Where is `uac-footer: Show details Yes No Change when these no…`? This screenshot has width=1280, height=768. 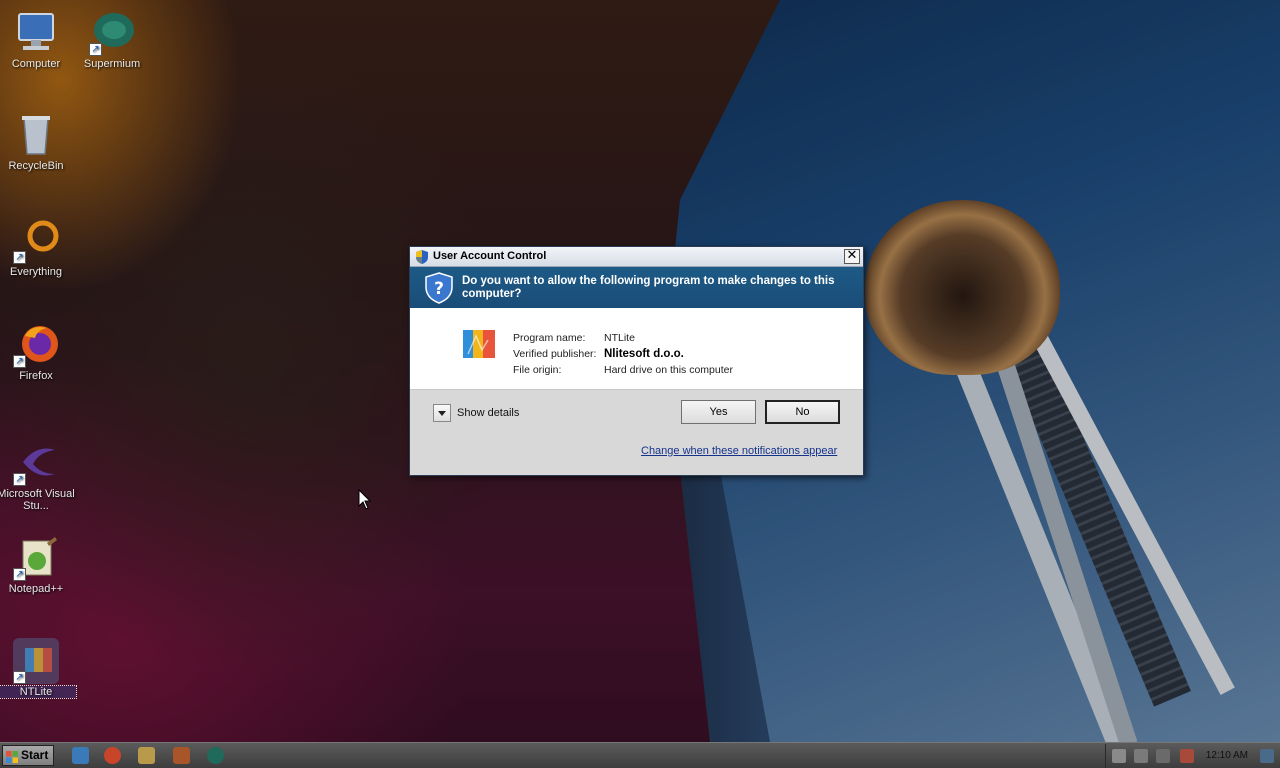
uac-footer: Show details Yes No Change when these no… is located at coordinates (636, 432).